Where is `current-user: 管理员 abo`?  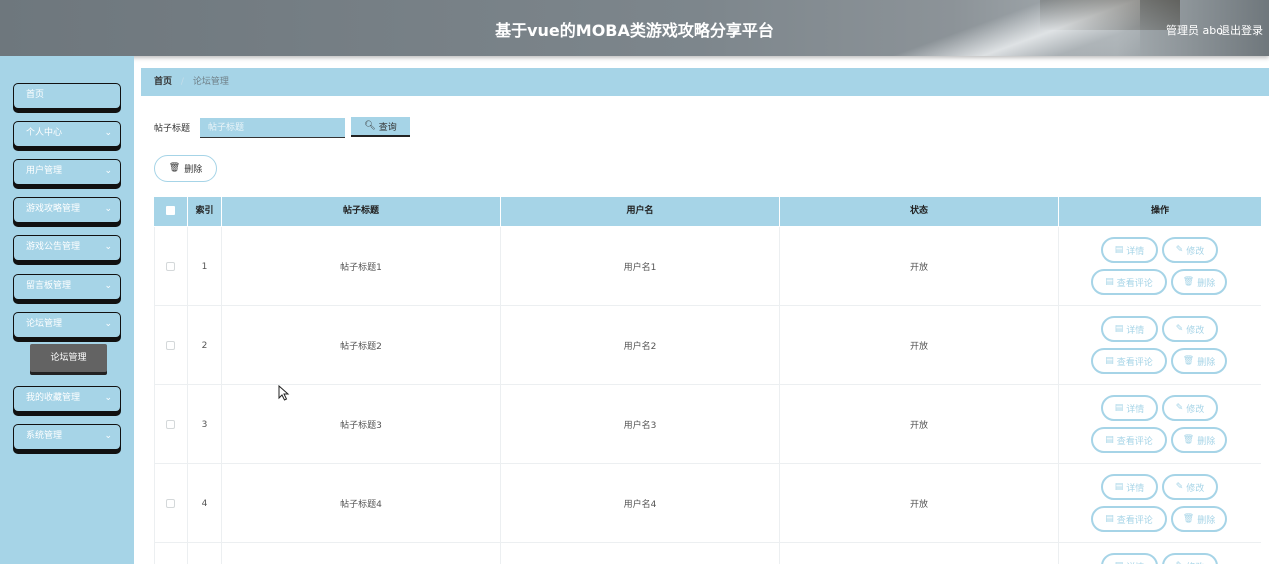 current-user: 管理员 abo is located at coordinates (1194, 30).